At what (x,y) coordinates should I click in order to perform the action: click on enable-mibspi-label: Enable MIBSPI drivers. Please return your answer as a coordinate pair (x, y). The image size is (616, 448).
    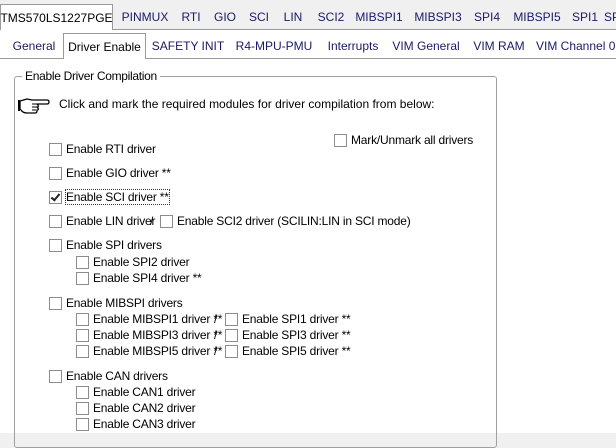
    Looking at the image, I should click on (124, 303).